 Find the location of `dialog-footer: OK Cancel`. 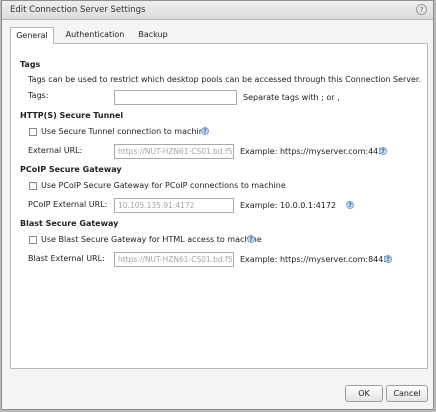

dialog-footer: OK Cancel is located at coordinates (217, 389).